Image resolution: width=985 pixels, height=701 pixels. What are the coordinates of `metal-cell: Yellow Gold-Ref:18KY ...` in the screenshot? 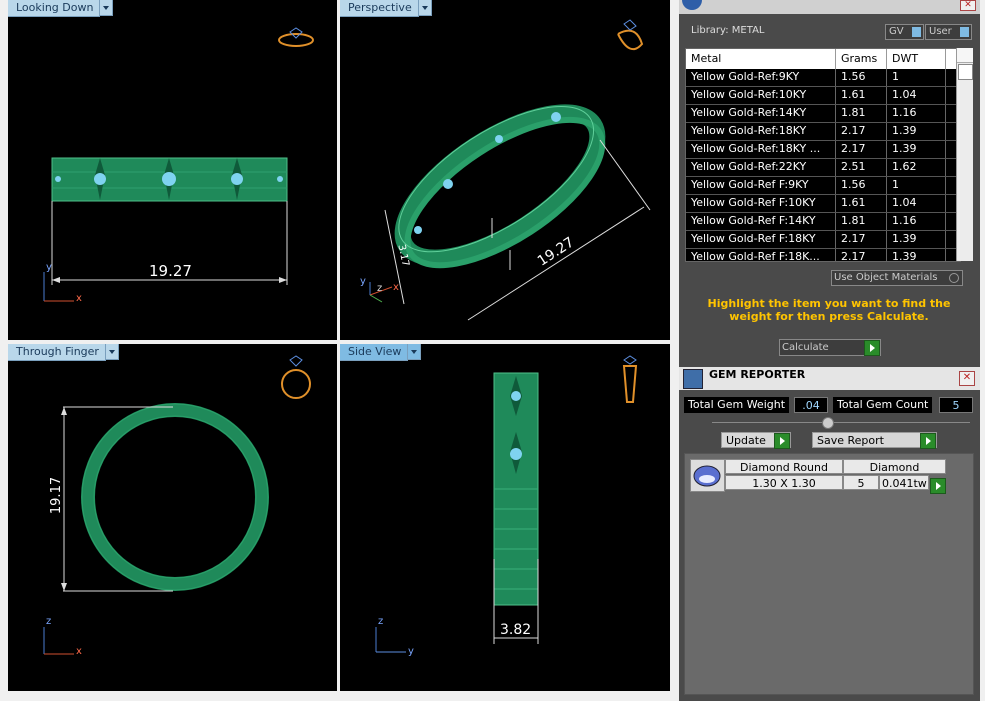 It's located at (761, 149).